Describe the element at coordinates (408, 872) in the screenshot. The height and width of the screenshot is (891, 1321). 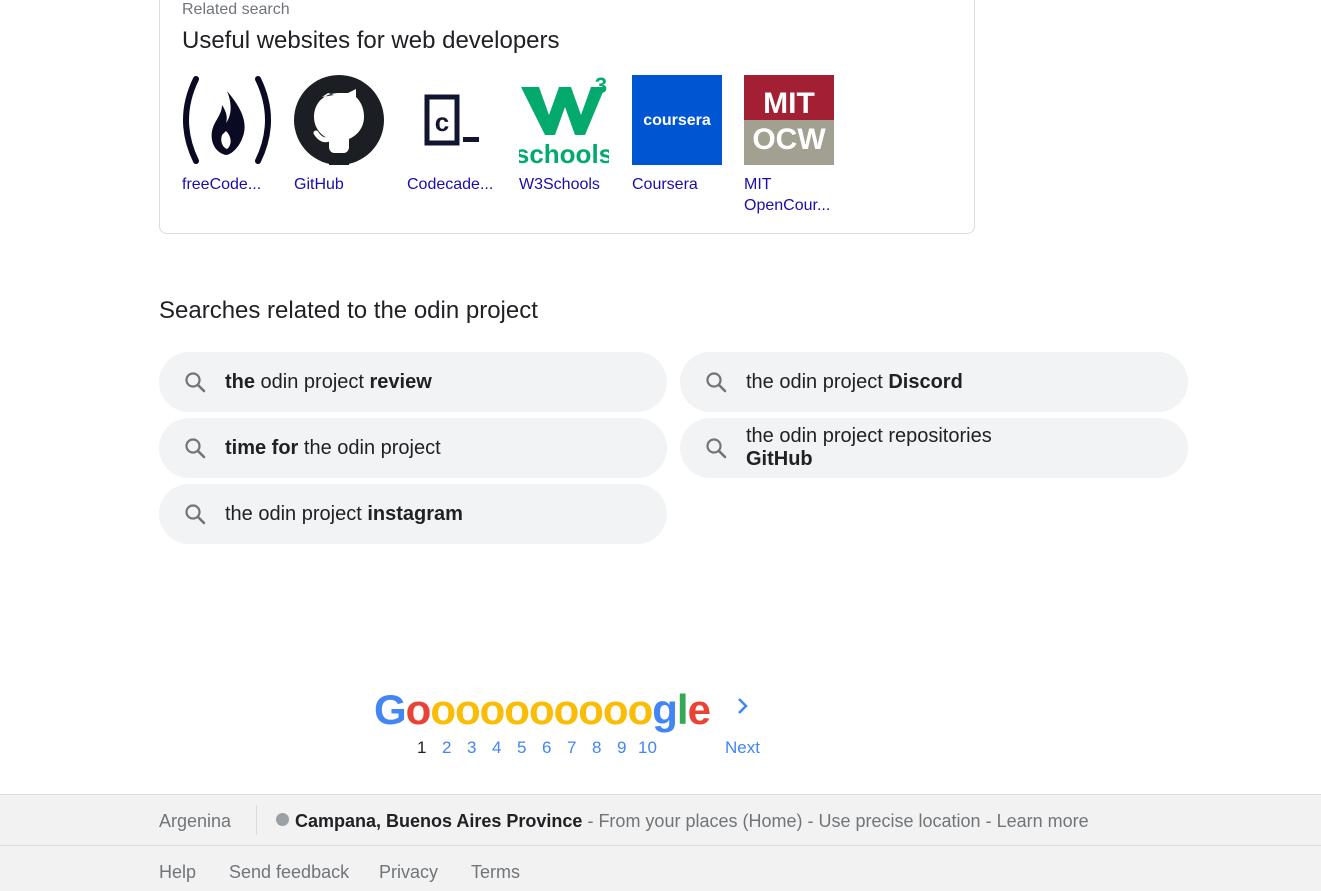
I see `privacy-link: Privacy` at that location.